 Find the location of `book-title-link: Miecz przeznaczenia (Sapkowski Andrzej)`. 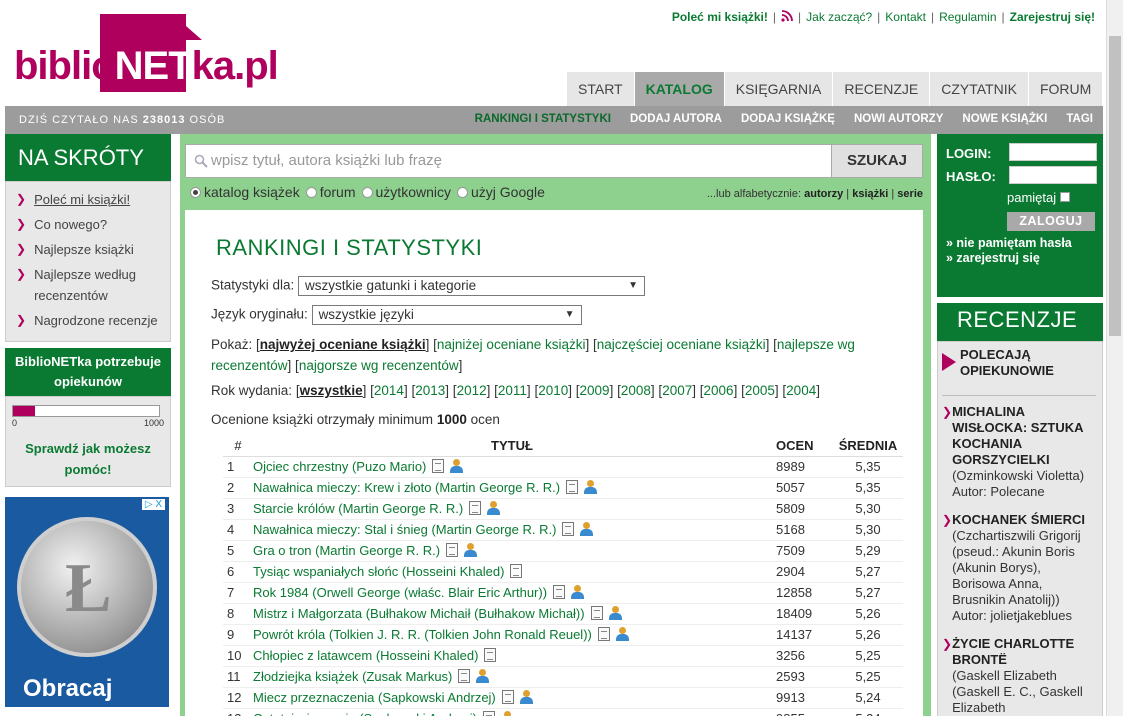

book-title-link: Miecz przeznaczenia (Sapkowski Andrzej) is located at coordinates (374, 697).